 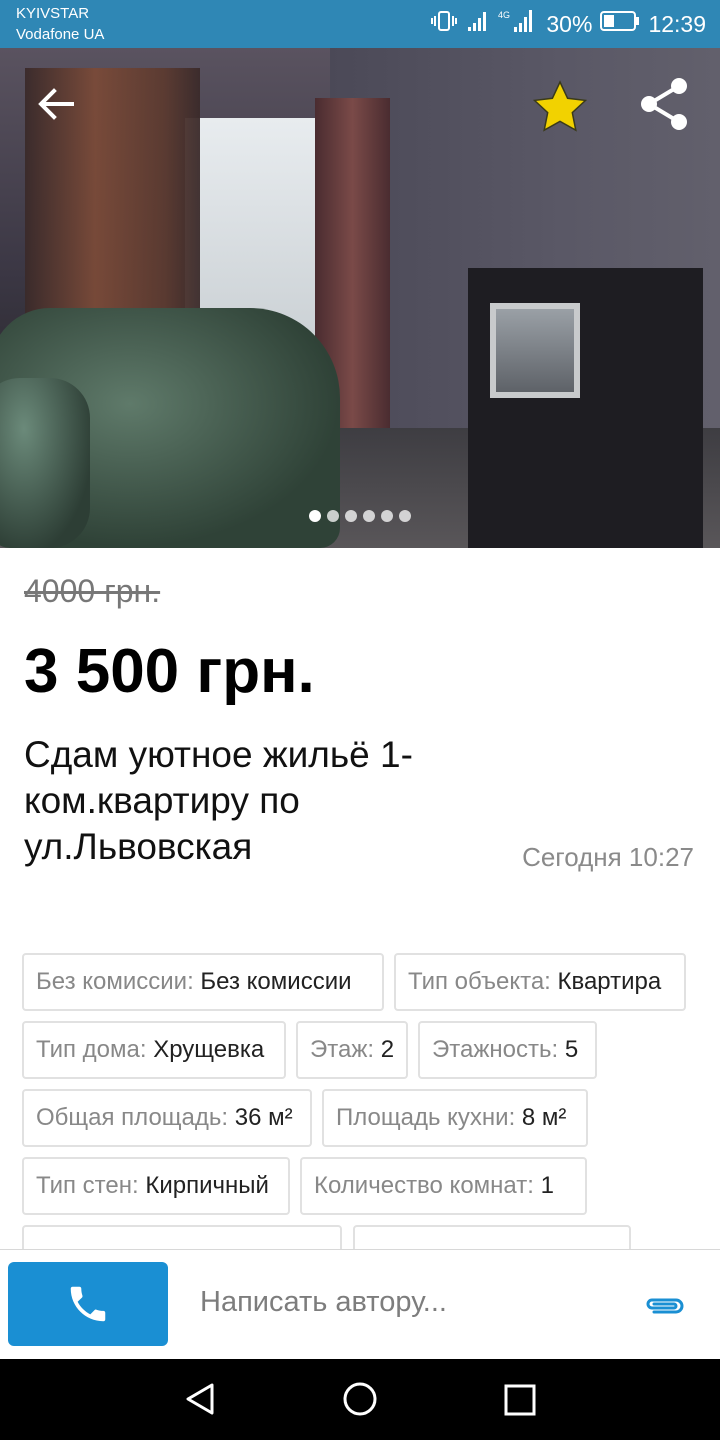 I want to click on back-button, so click(x=56, y=104).